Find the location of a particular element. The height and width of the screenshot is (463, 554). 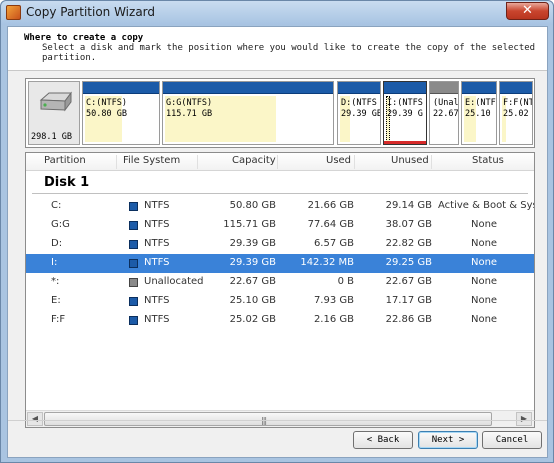

back-button: < Back is located at coordinates (383, 440).